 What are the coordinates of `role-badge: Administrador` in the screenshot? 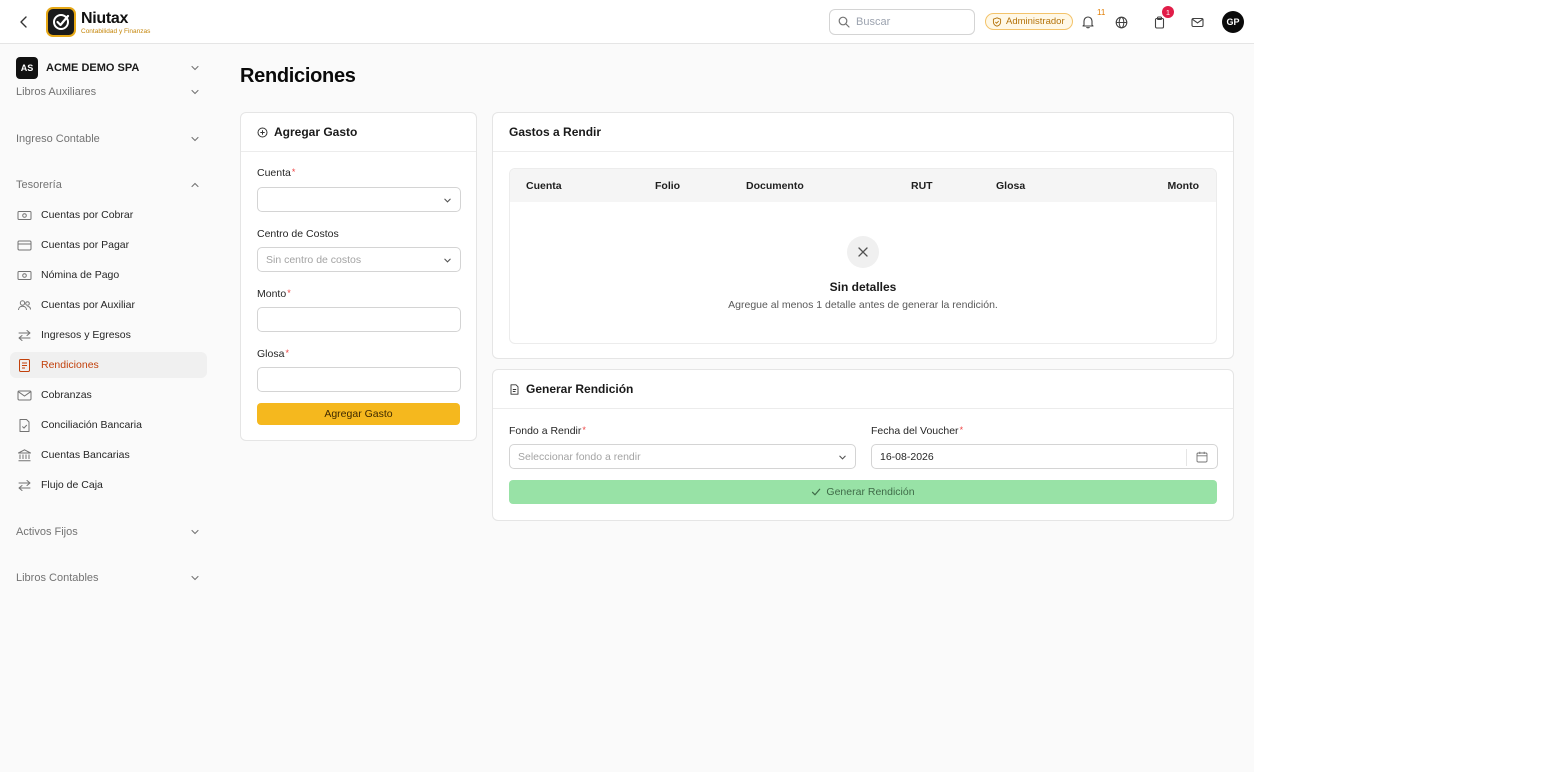 It's located at (1029, 21).